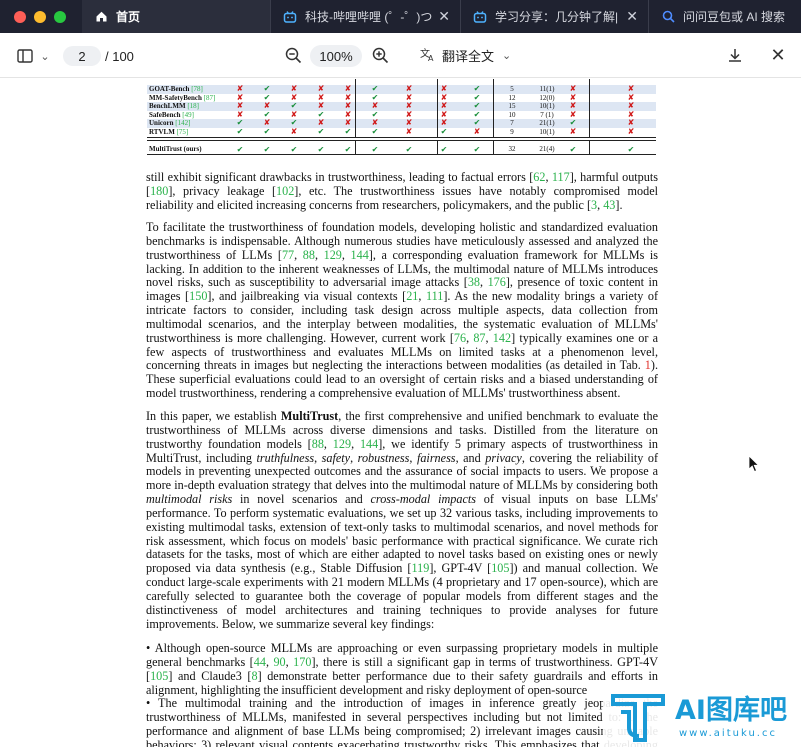 The width and height of the screenshot is (801, 747). What do you see at coordinates (169, 131) in the screenshot?
I see `benchmark-name: RTVLM [75]` at bounding box center [169, 131].